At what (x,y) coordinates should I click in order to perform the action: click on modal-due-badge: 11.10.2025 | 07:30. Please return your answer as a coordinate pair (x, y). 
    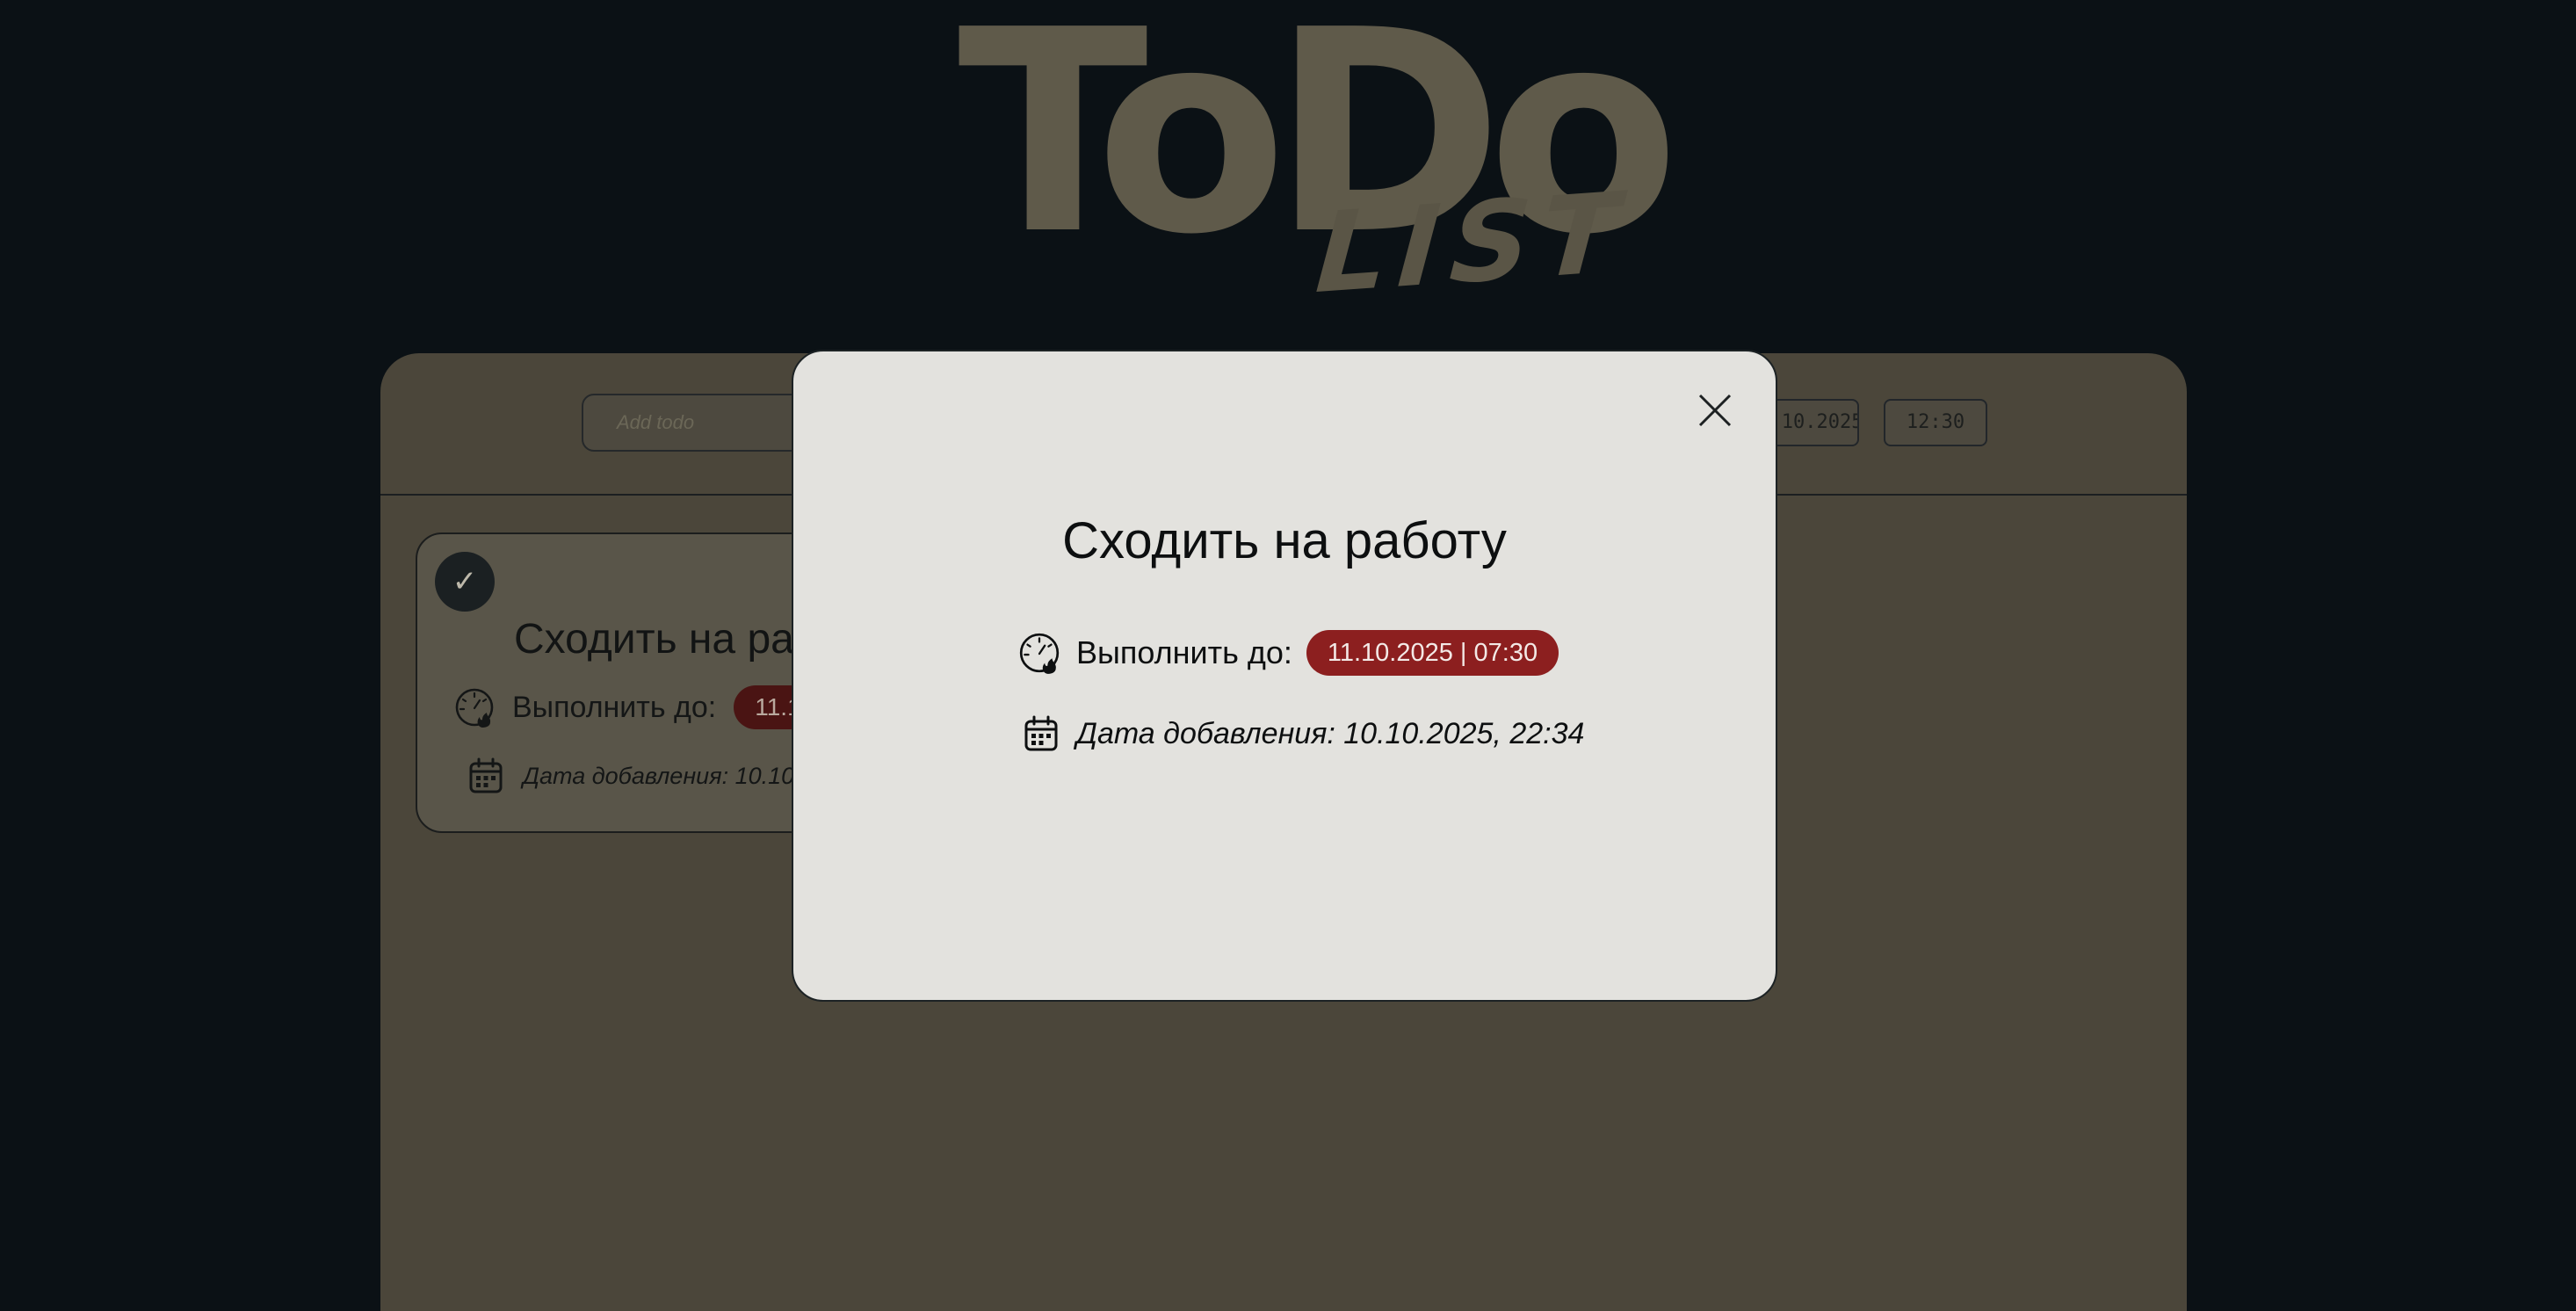
    Looking at the image, I should click on (1432, 653).